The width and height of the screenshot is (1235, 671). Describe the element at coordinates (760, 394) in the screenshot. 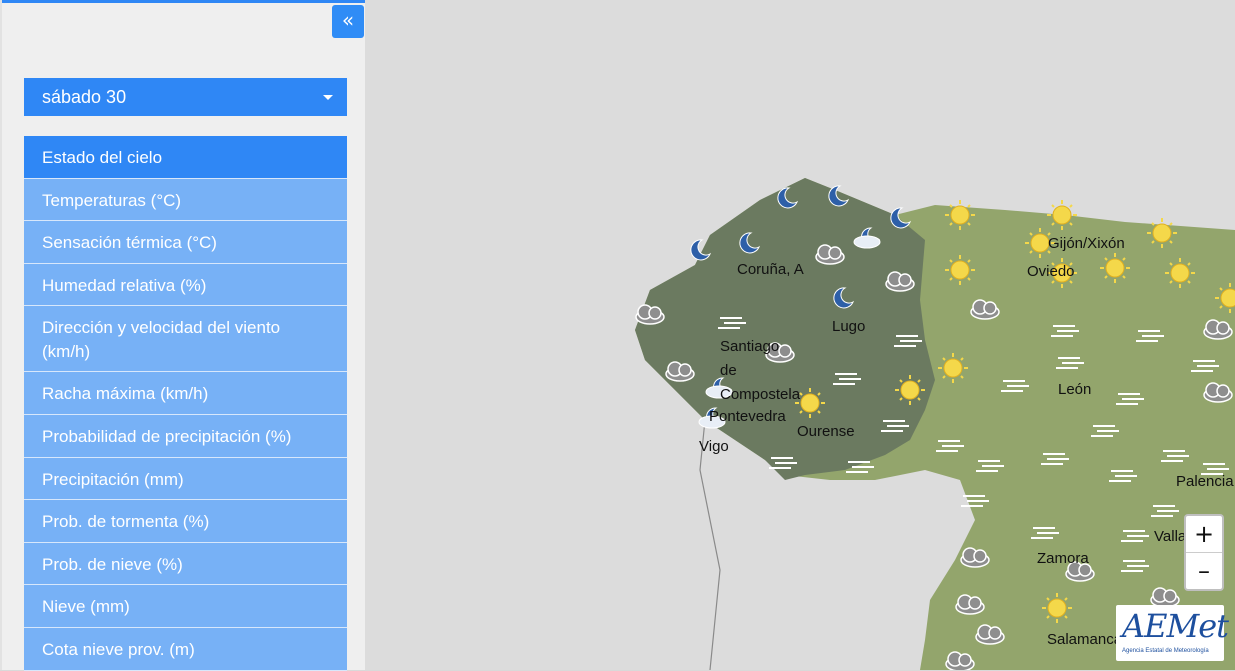

I see `city-label: Compostela` at that location.